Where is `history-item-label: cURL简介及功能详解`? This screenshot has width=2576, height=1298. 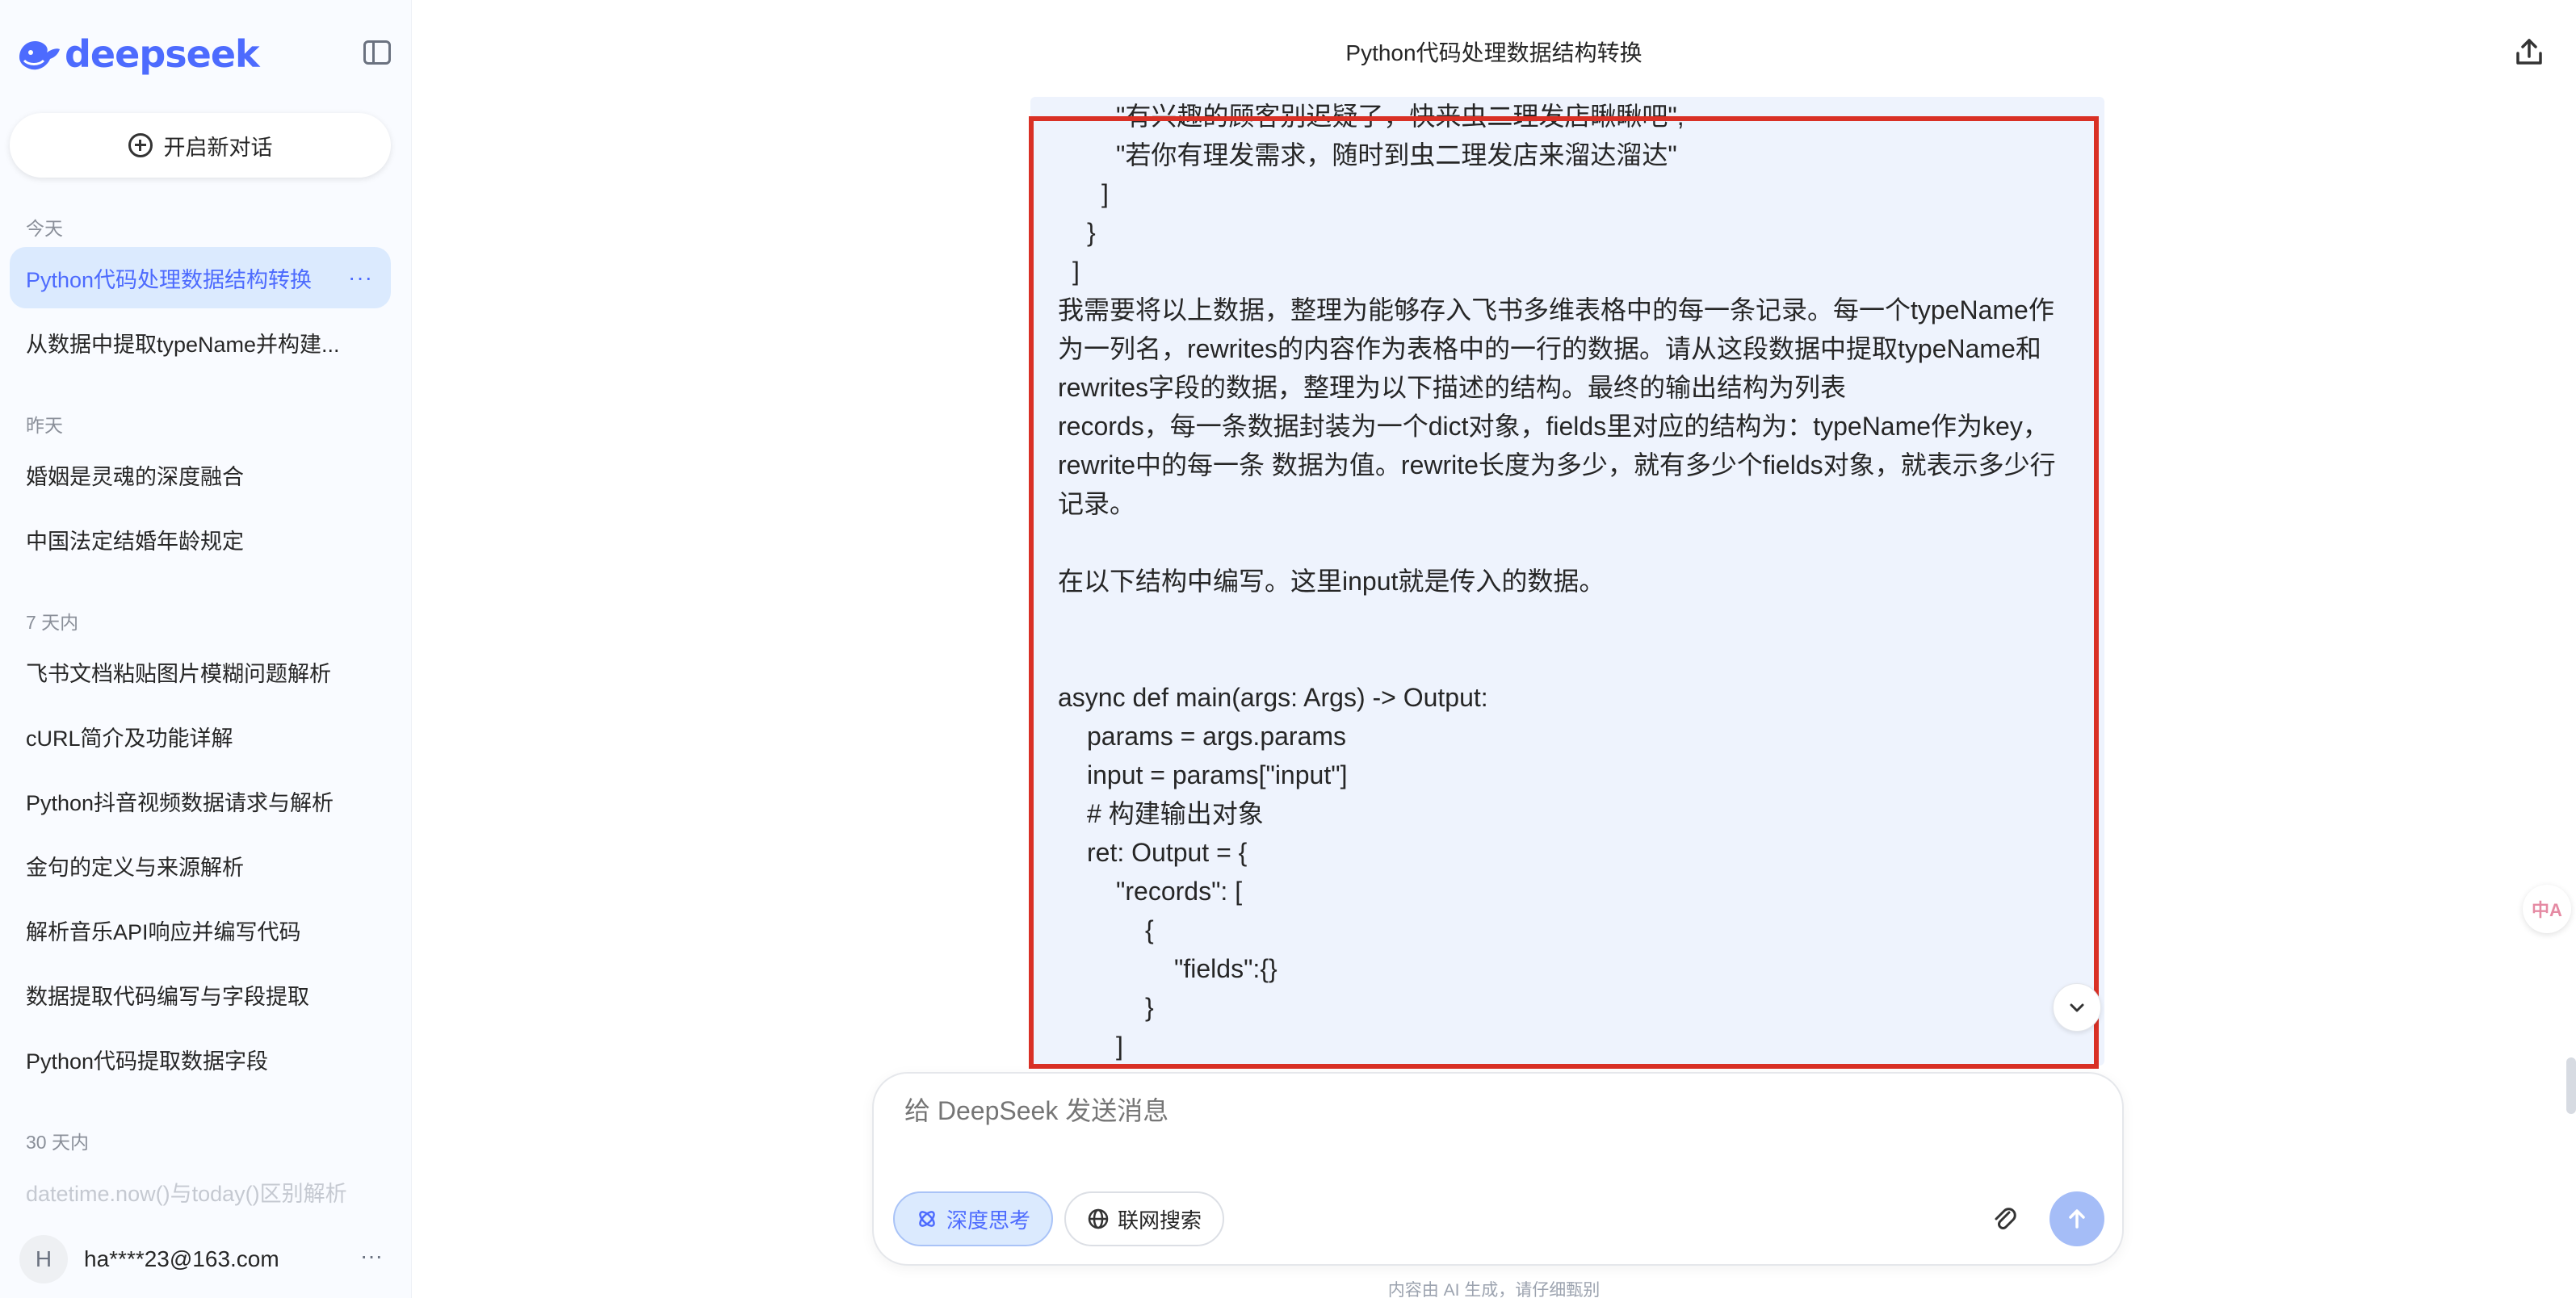
history-item-label: cURL简介及功能详解 is located at coordinates (129, 738).